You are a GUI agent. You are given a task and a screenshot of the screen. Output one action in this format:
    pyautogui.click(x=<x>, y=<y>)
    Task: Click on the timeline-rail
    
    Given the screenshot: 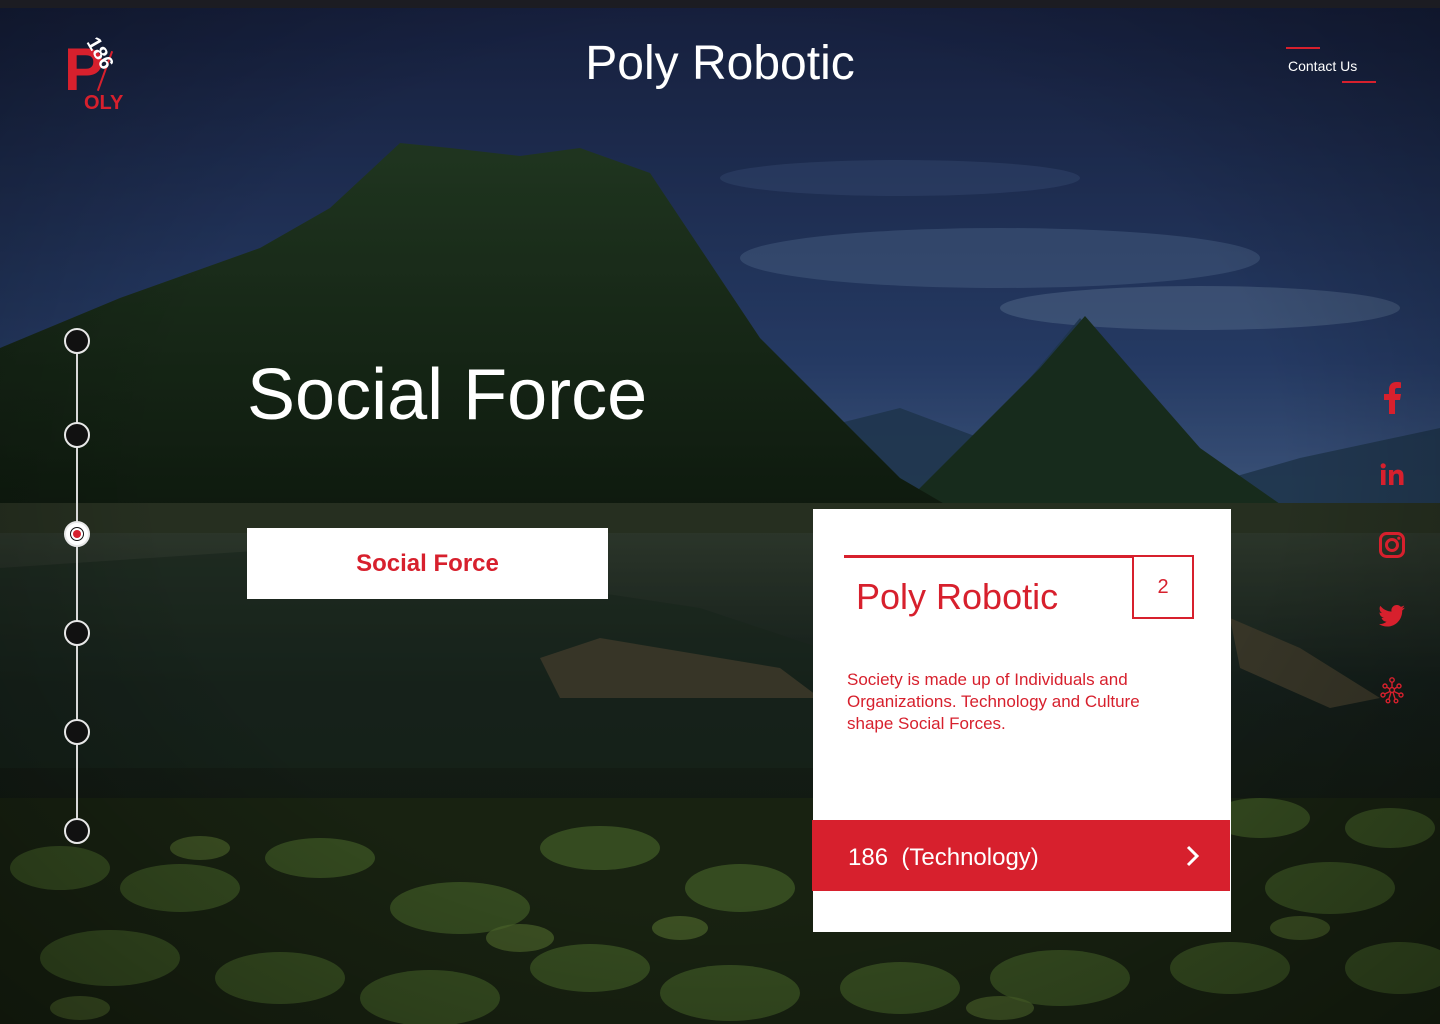 What is the action you would take?
    pyautogui.click(x=77, y=585)
    